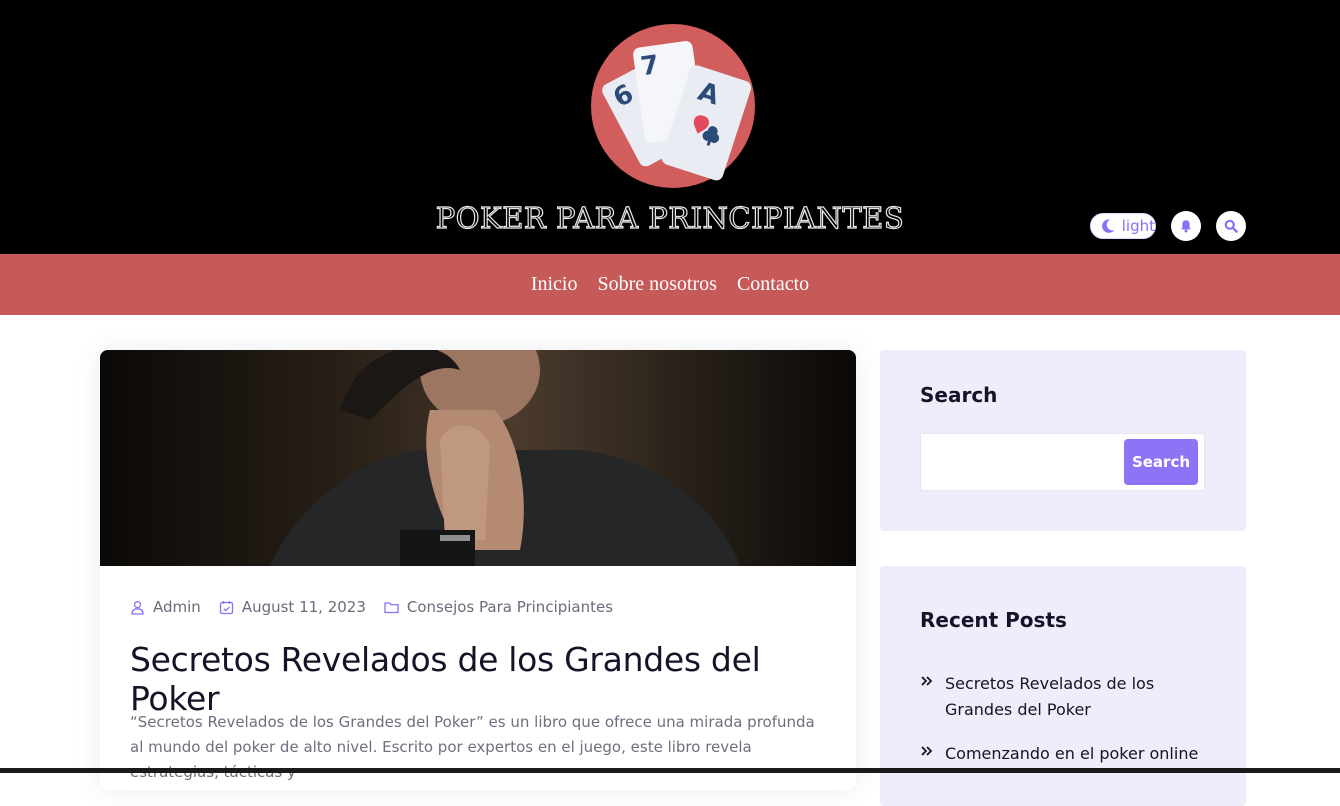  I want to click on list-item: Comenzando en el poker online, so click(1070, 754).